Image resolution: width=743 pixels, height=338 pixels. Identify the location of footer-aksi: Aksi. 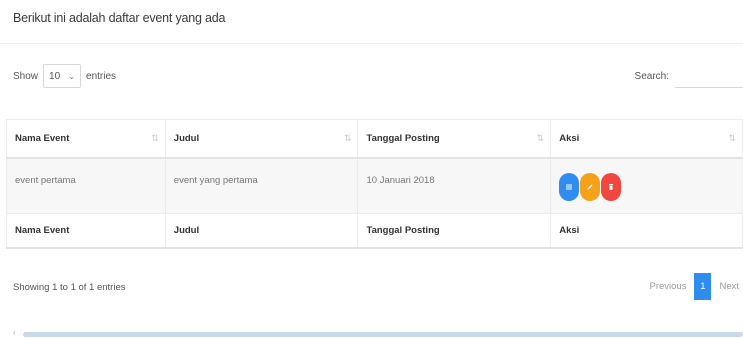
(646, 231).